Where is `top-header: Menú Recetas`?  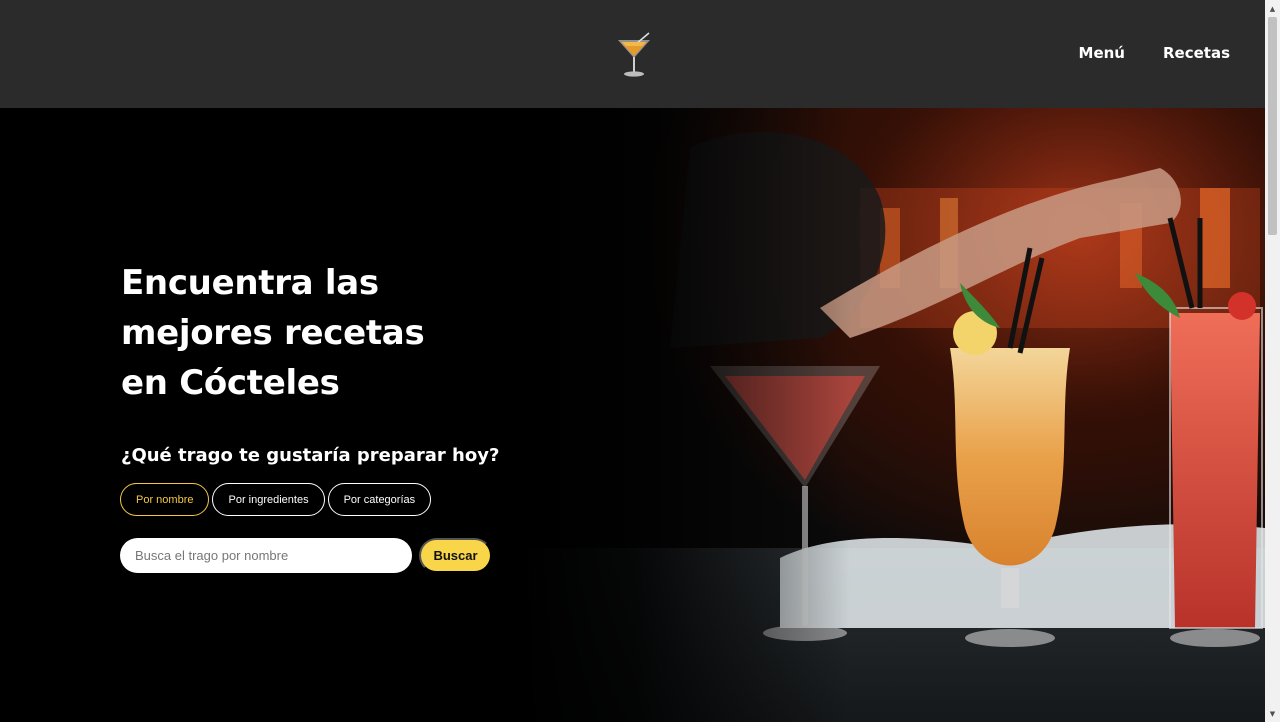
top-header: Menú Recetas is located at coordinates (632, 54).